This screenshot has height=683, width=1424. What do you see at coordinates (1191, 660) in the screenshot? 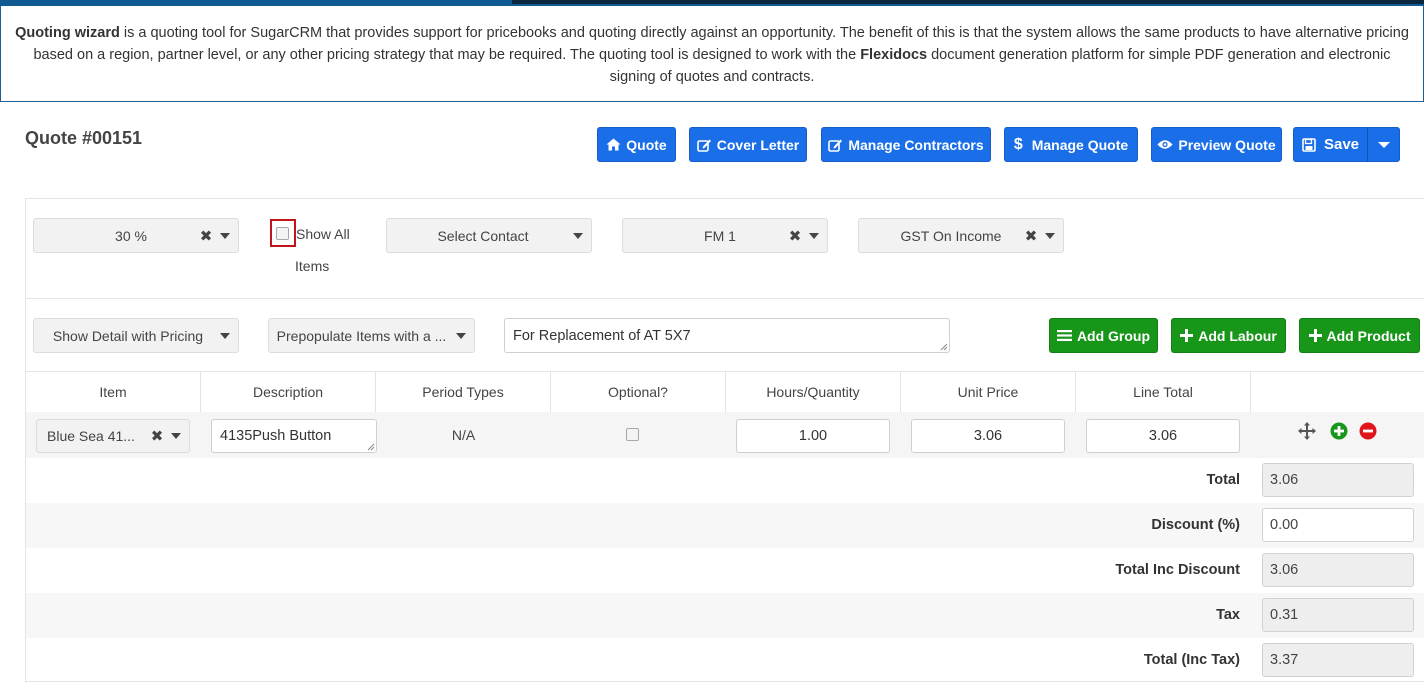
I see `total-inc-tax-label: Total (Inc Tax)` at bounding box center [1191, 660].